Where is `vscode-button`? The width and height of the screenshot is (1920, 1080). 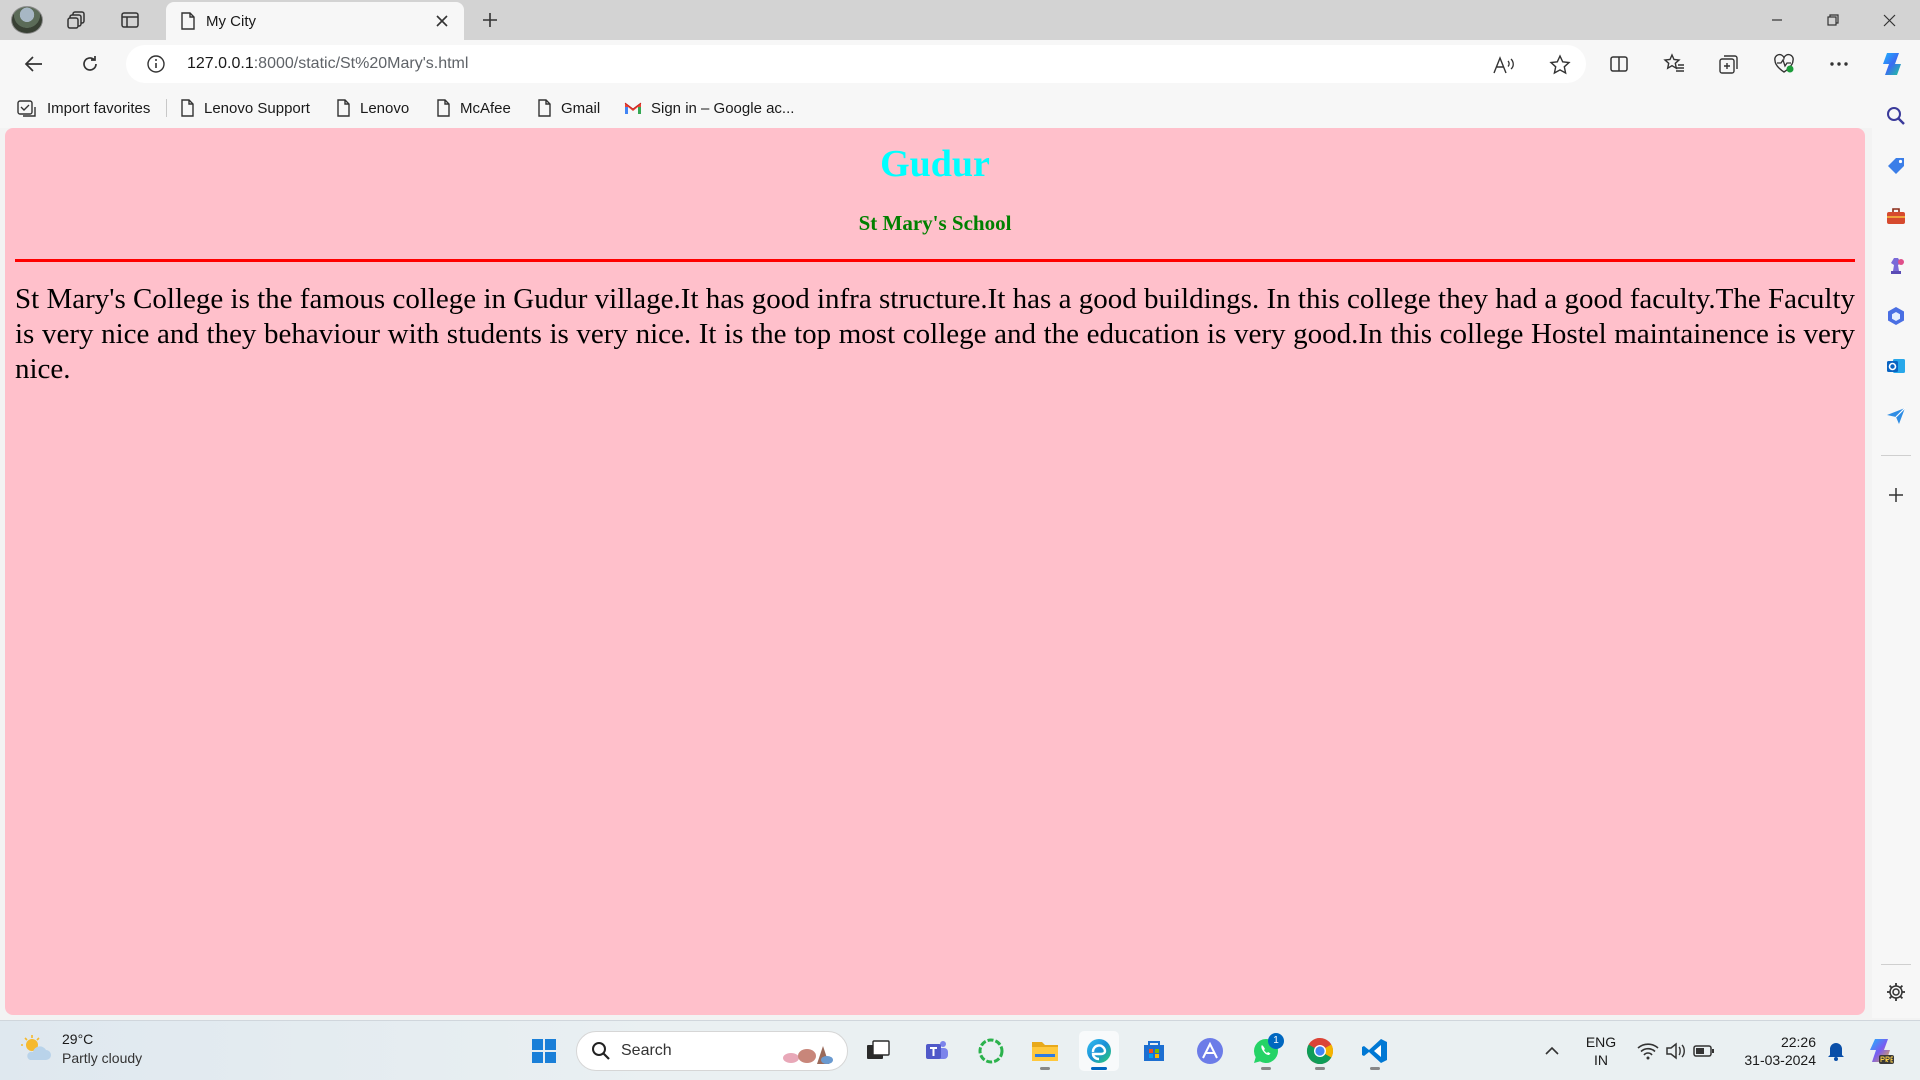
vscode-button is located at coordinates (1375, 1051).